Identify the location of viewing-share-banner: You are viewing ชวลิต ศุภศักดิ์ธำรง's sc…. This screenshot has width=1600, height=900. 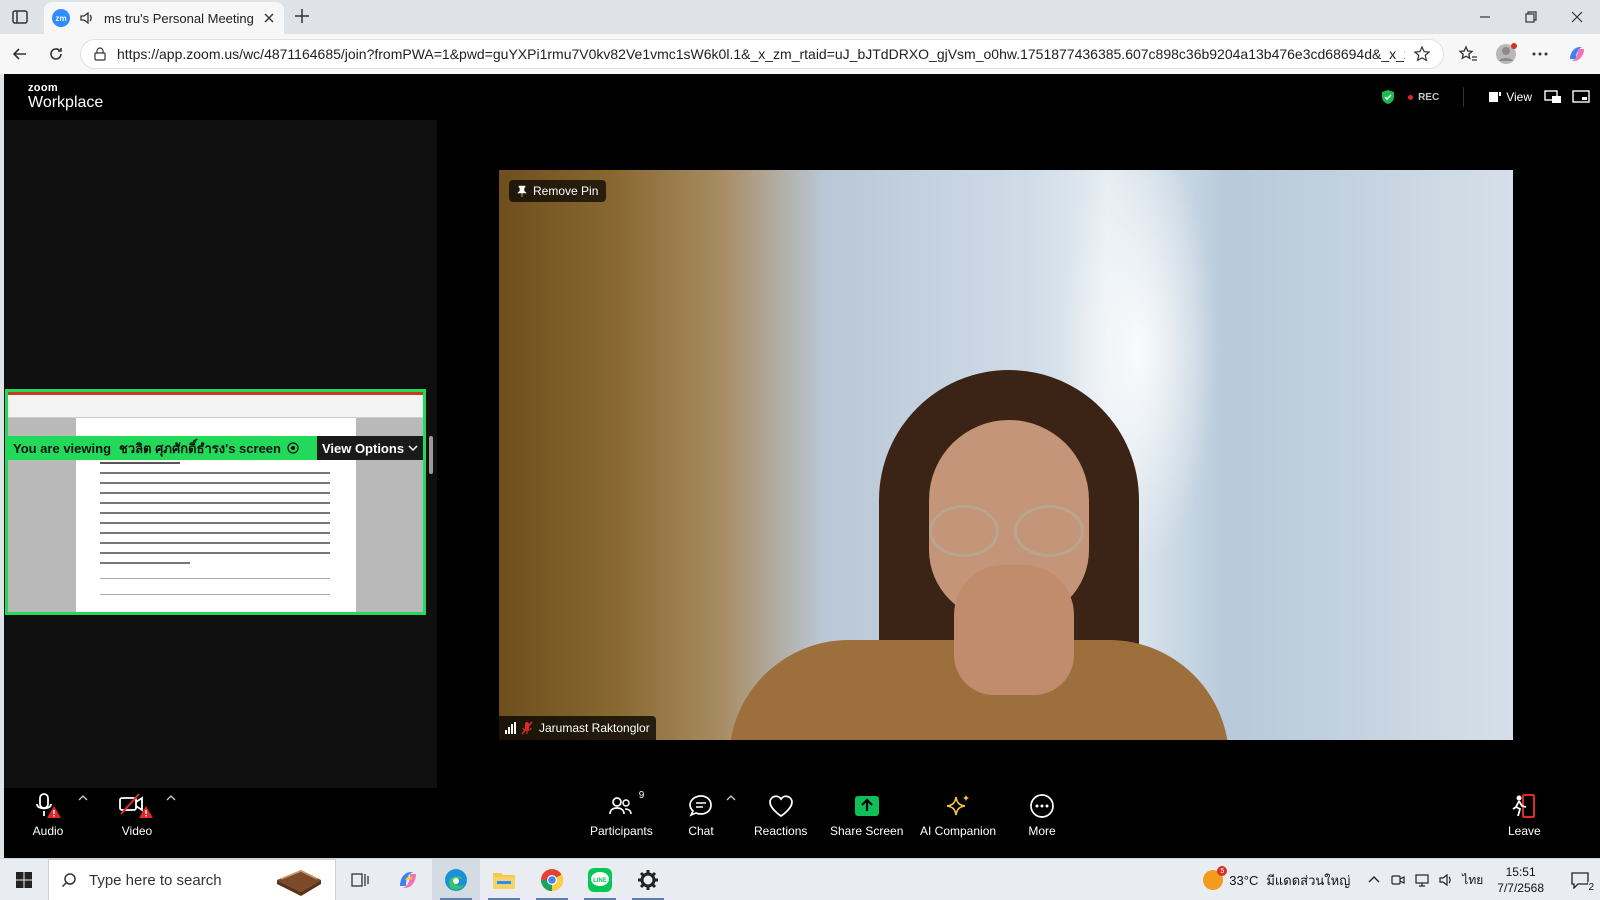
(215, 448).